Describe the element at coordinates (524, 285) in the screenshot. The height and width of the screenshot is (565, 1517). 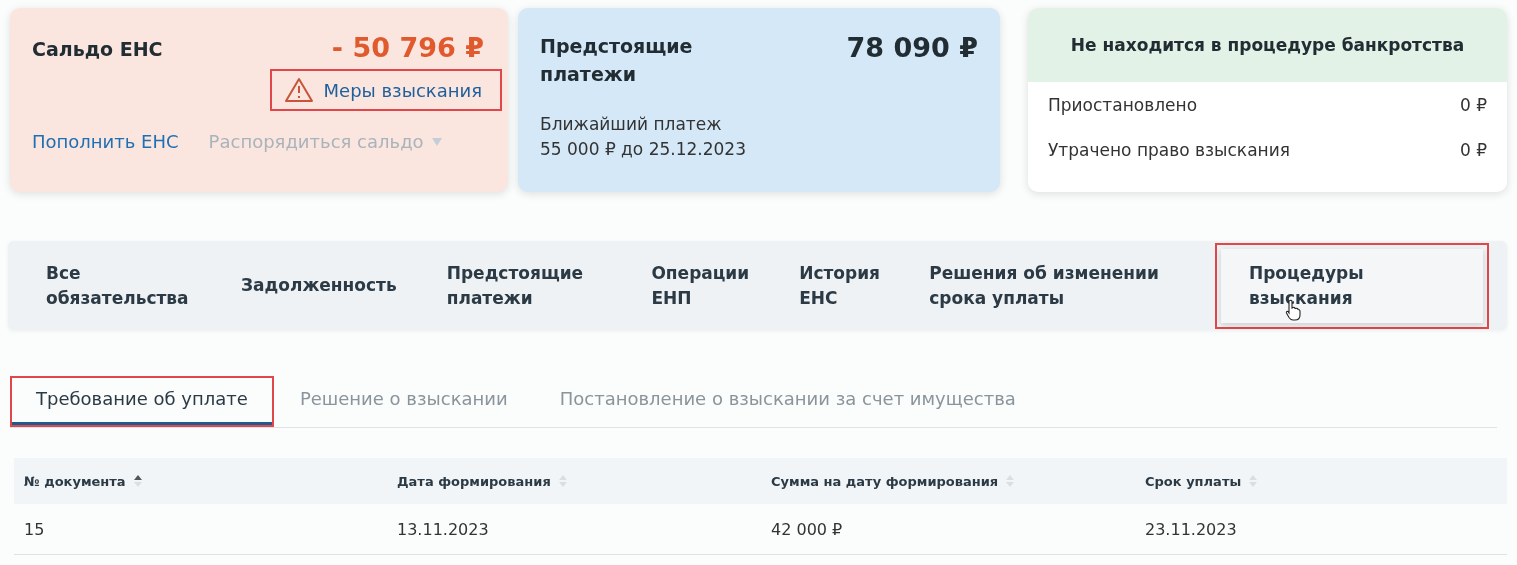
I see `nav-tab: Предстоящие платежи` at that location.